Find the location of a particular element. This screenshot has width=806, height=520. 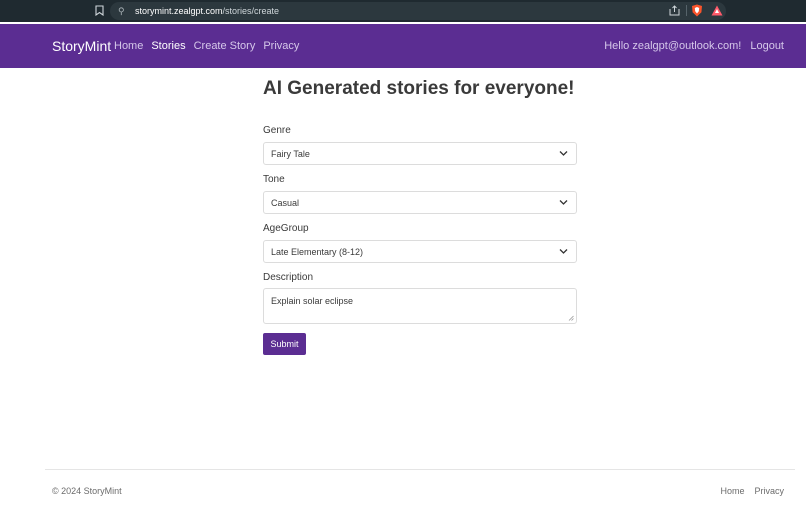

tone-select-value: Casual is located at coordinates (285, 203).